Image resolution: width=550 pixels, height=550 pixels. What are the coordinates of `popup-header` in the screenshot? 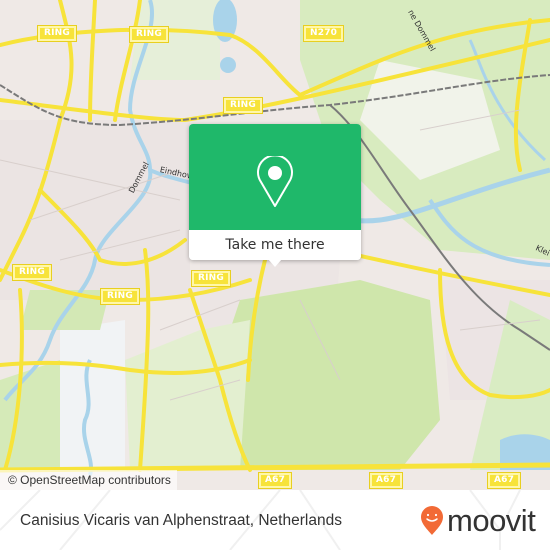 It's located at (275, 177).